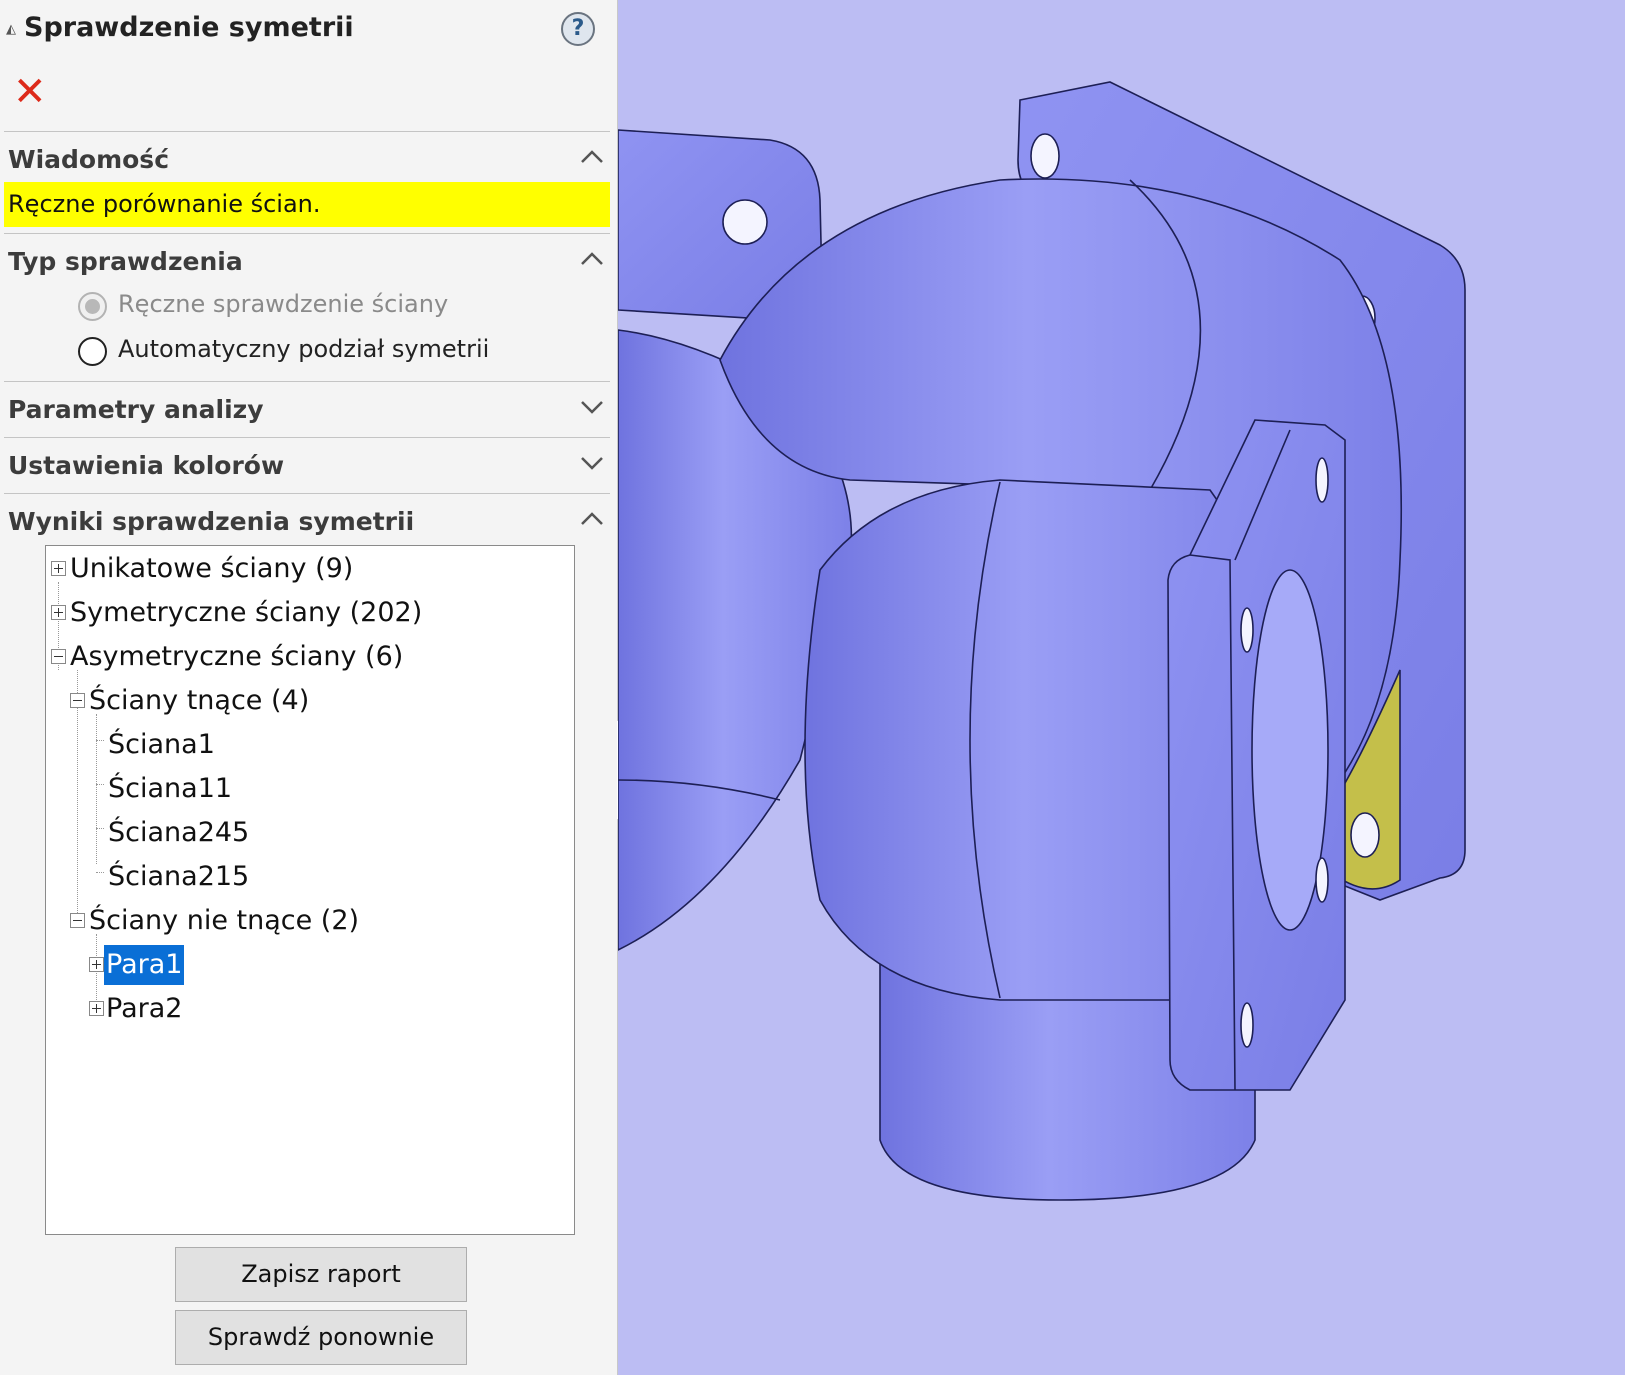  Describe the element at coordinates (30, 92) in the screenshot. I see `close-icon: ✕` at that location.